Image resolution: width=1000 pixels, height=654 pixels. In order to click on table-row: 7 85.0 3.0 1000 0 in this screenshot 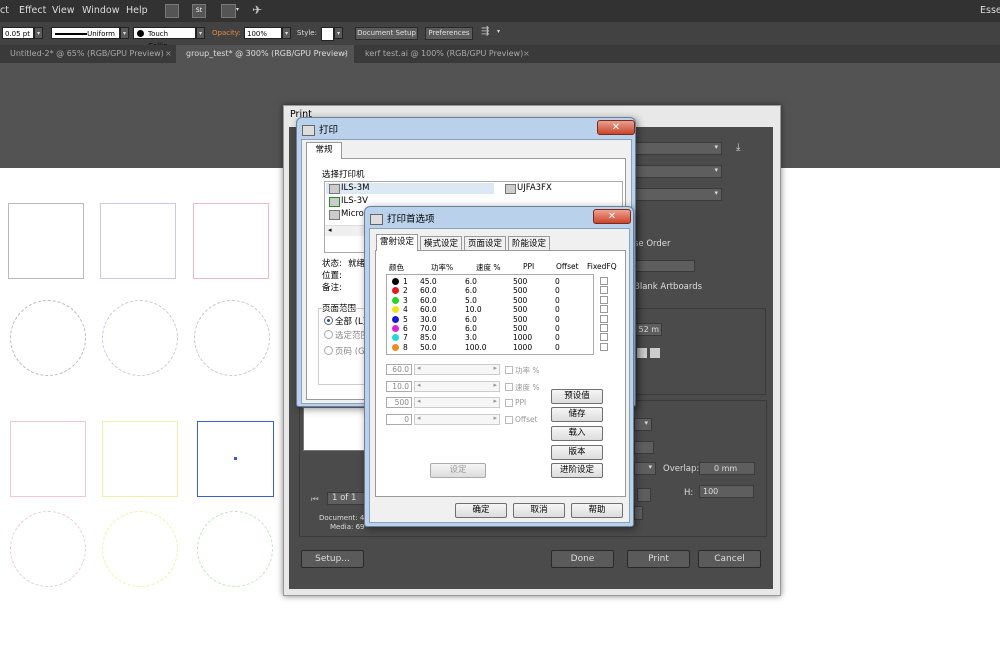, I will do `click(490, 337)`.